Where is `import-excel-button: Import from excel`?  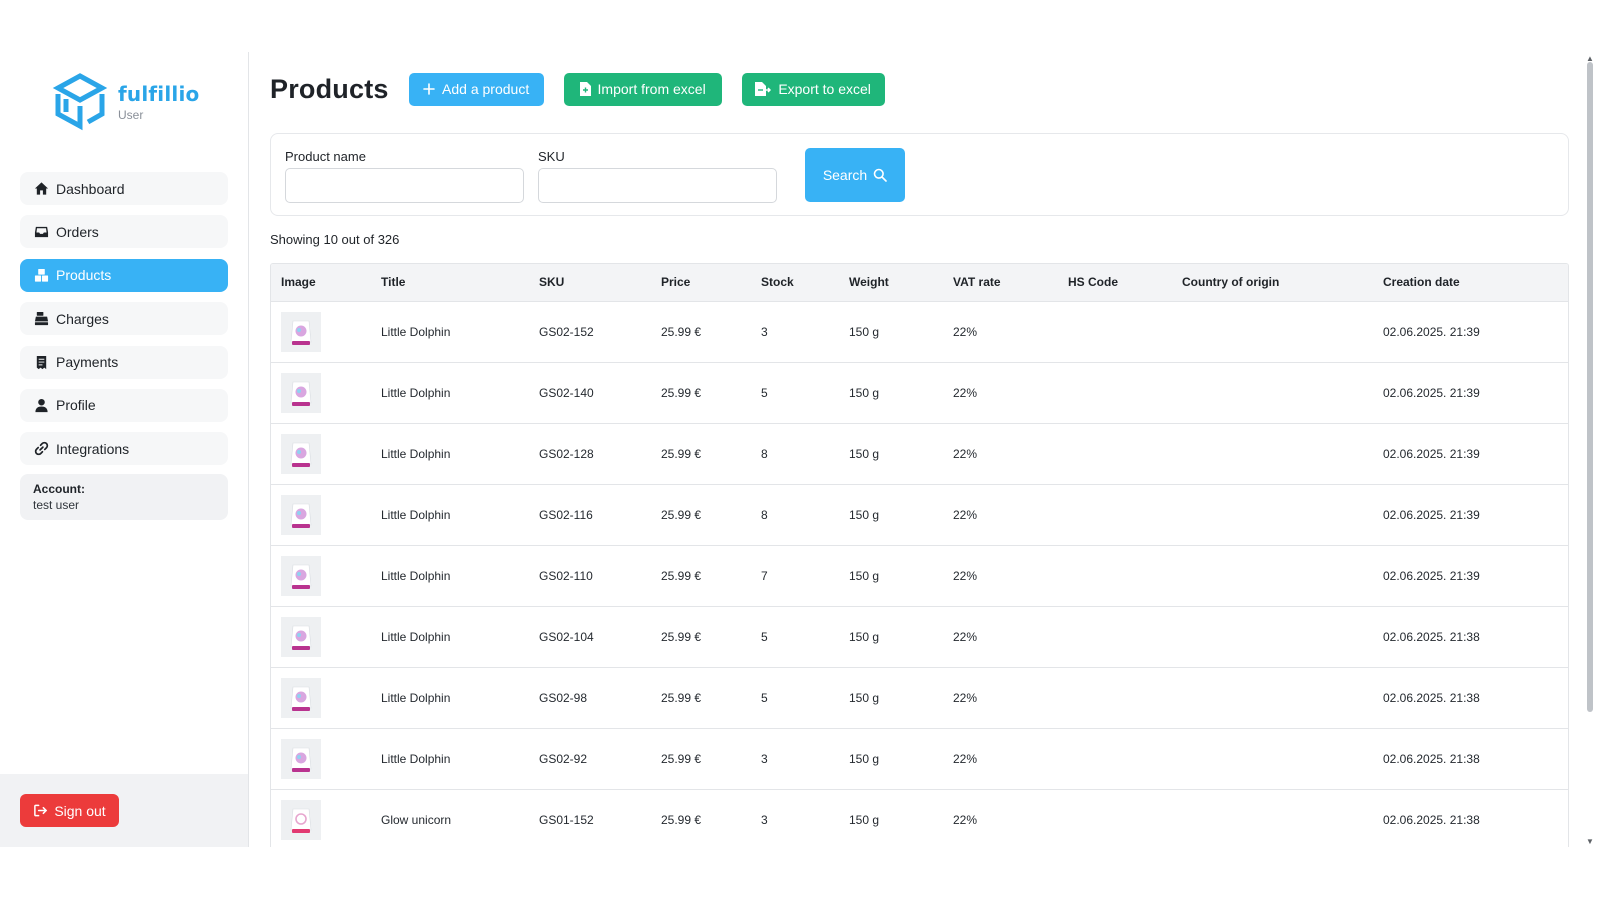 import-excel-button: Import from excel is located at coordinates (642, 89).